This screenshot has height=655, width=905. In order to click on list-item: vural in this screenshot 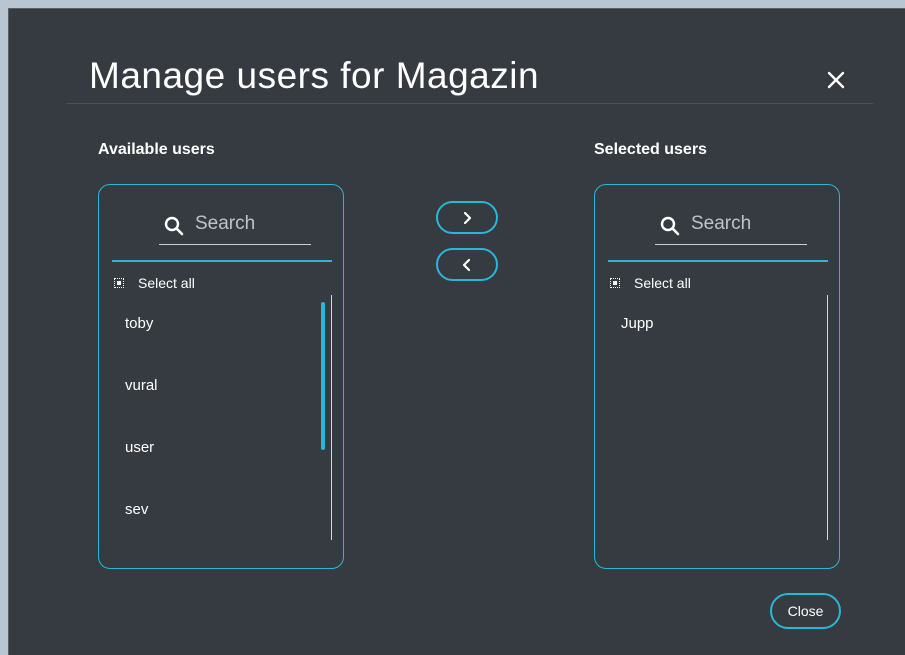, I will do `click(141, 408)`.